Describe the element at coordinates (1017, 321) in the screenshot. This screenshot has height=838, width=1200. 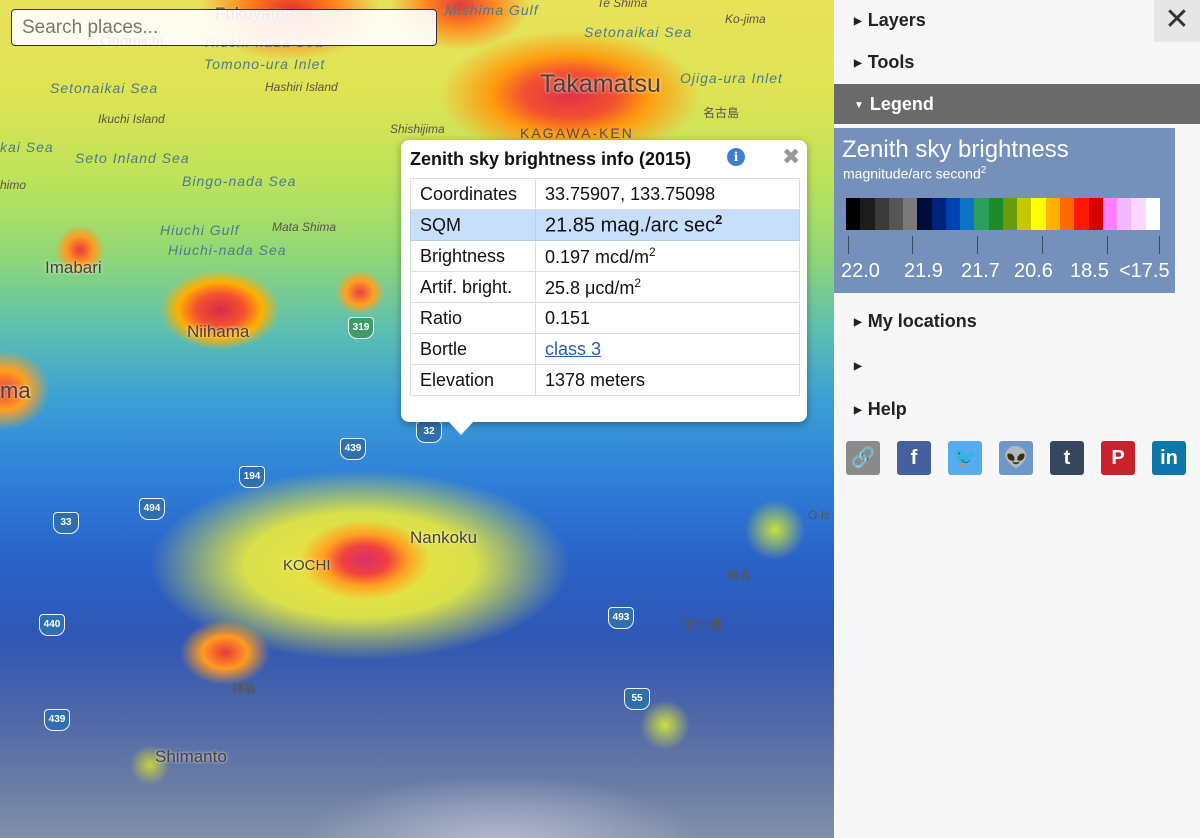
I see `section-my-locations: ▶ My locations` at that location.